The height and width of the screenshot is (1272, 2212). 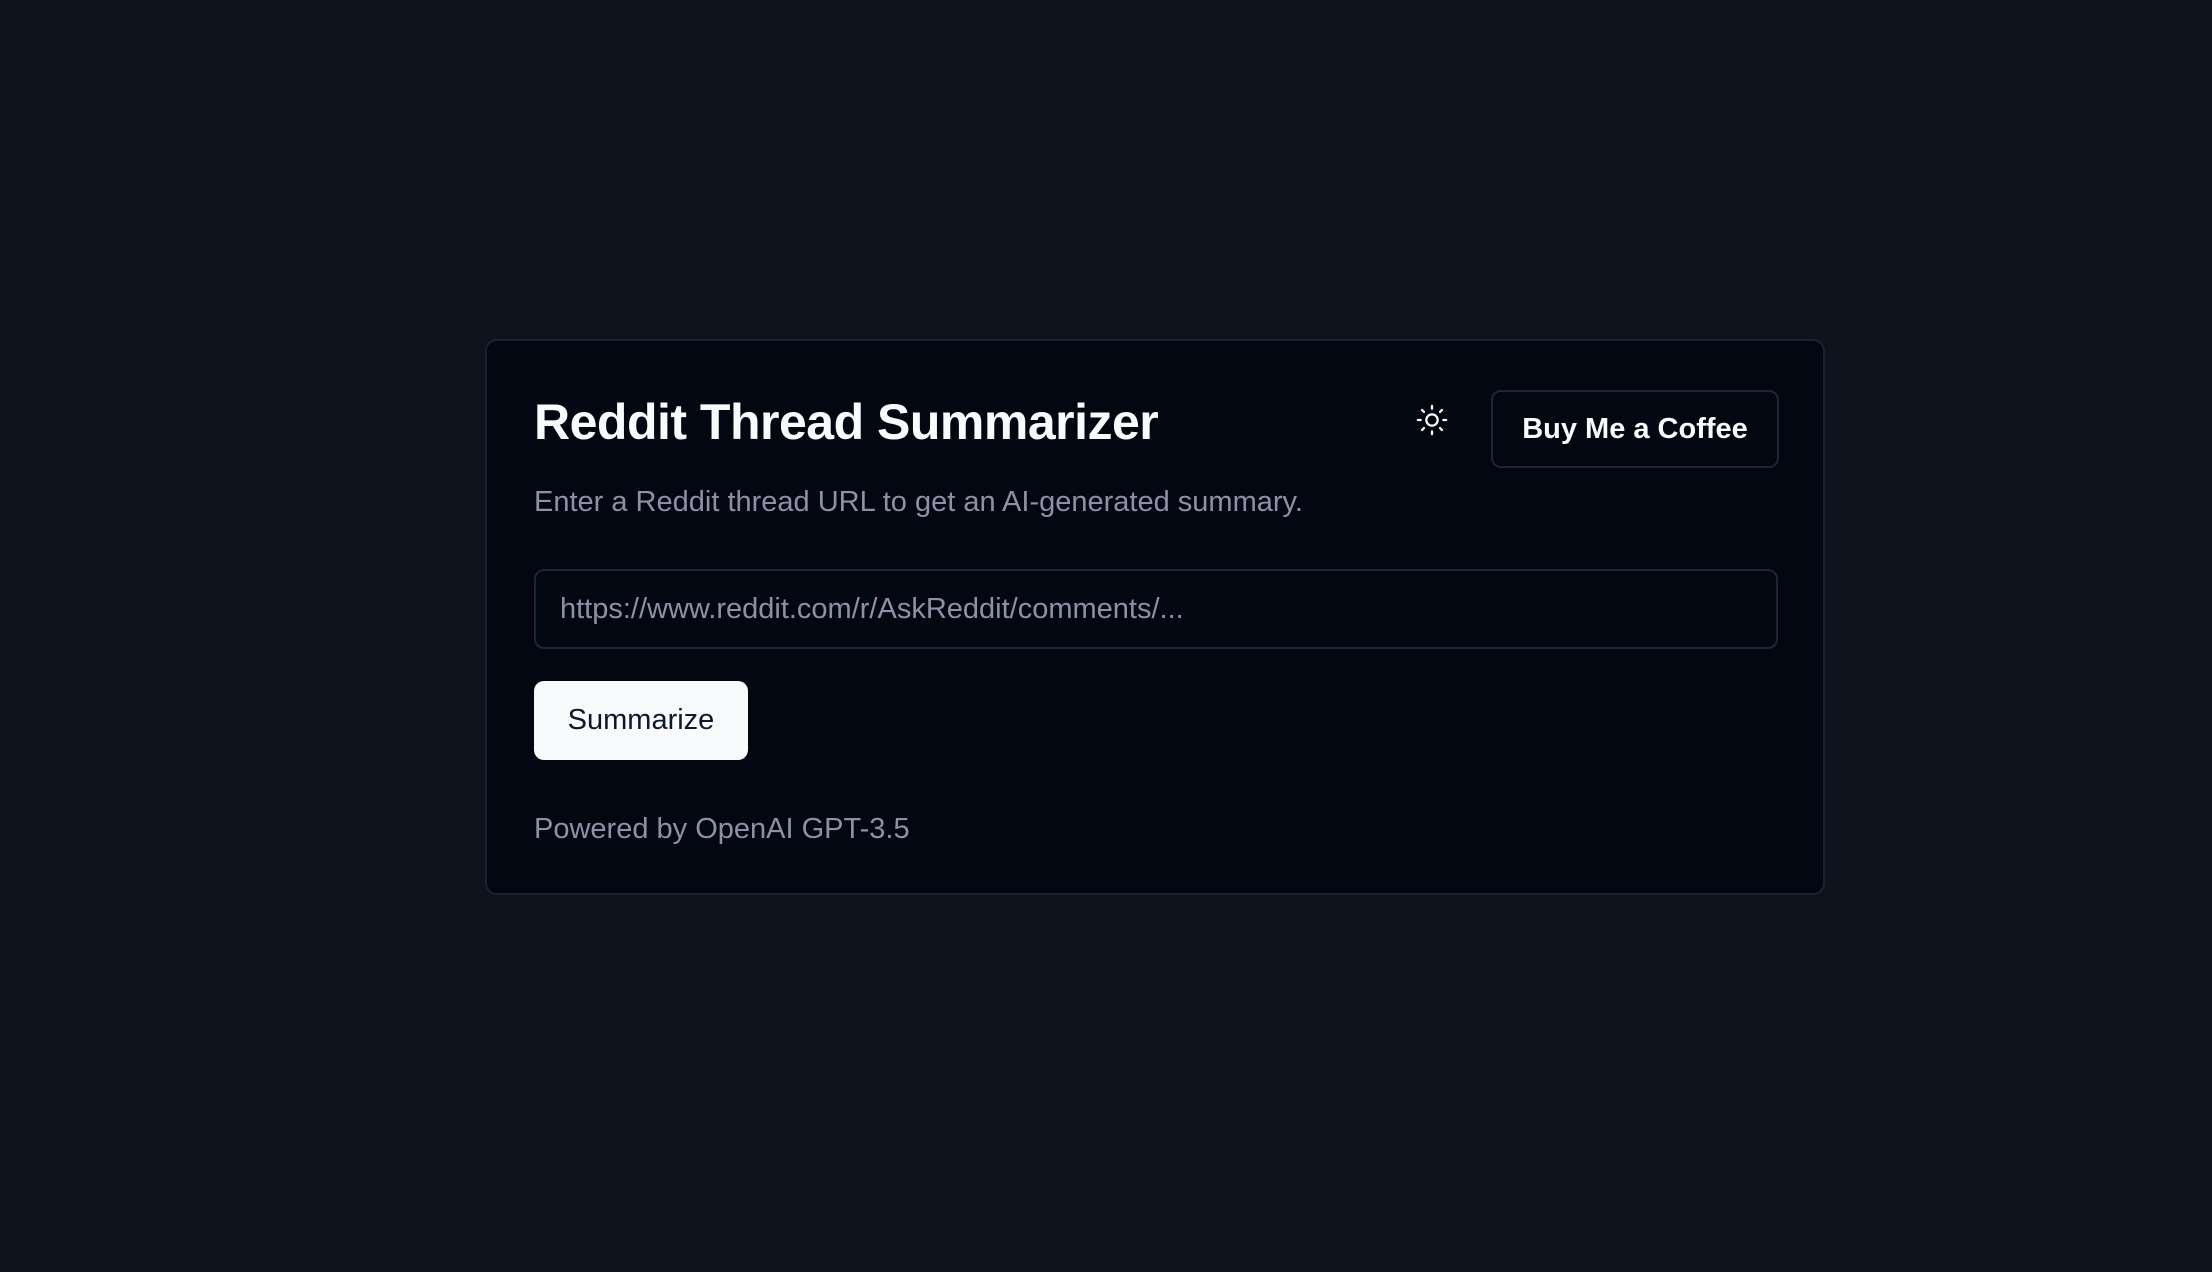 I want to click on theme-toggle-button, so click(x=1432, y=420).